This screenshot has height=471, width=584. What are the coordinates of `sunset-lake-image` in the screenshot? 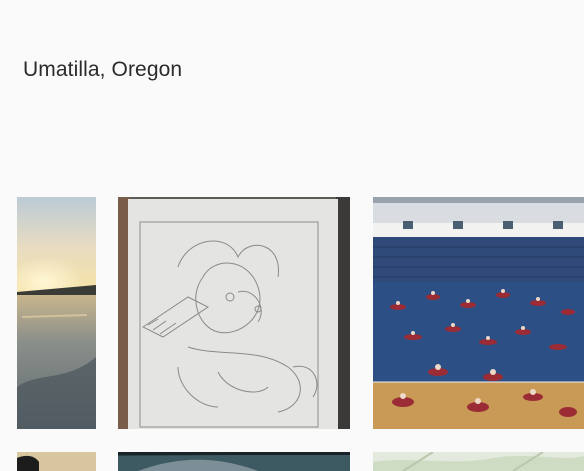 It's located at (56, 313).